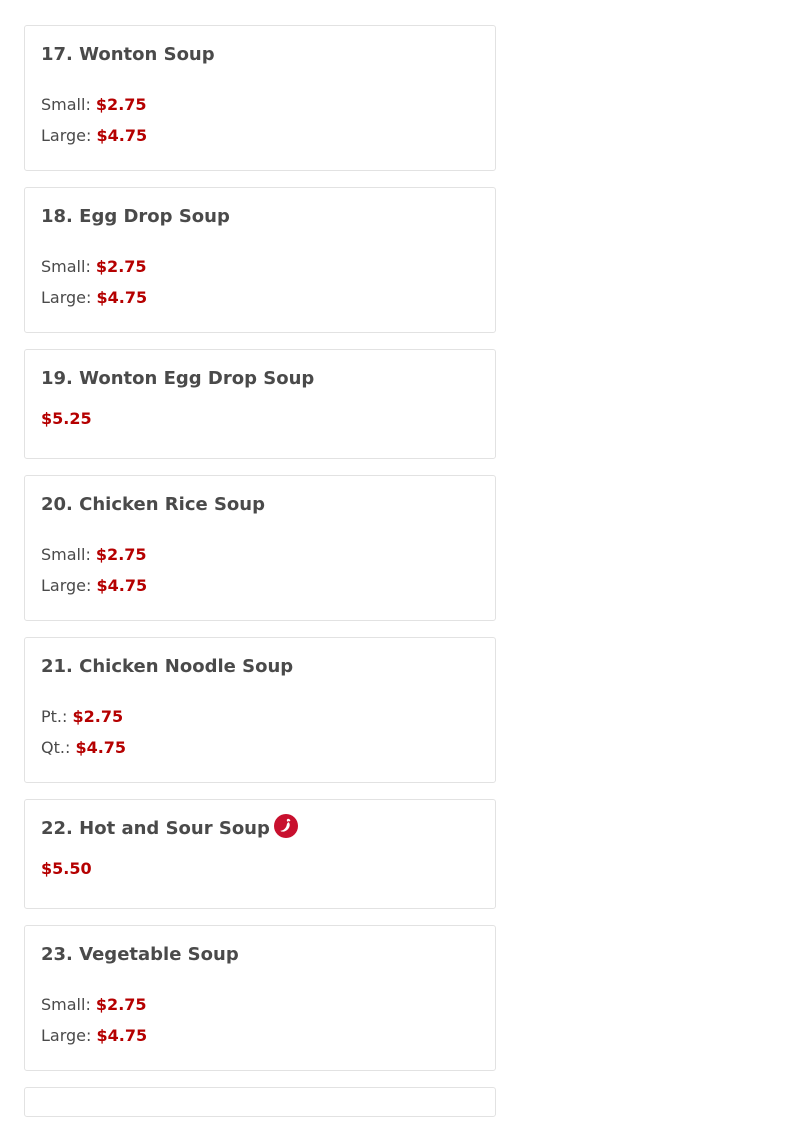 This screenshot has width=785, height=1133. Describe the element at coordinates (260, 1102) in the screenshot. I see `menu-item-card` at that location.